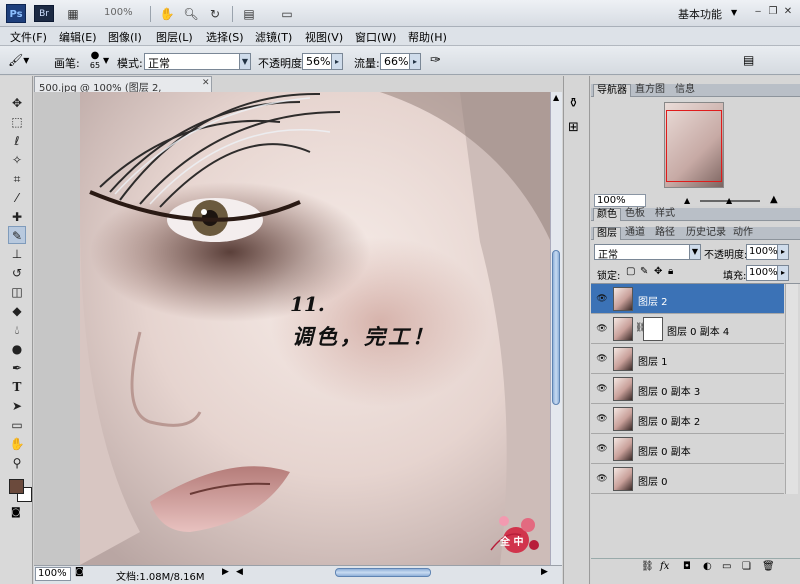 The image size is (800, 584). What do you see at coordinates (573, 103) in the screenshot?
I see `brush-presets-icon: ⚱` at bounding box center [573, 103].